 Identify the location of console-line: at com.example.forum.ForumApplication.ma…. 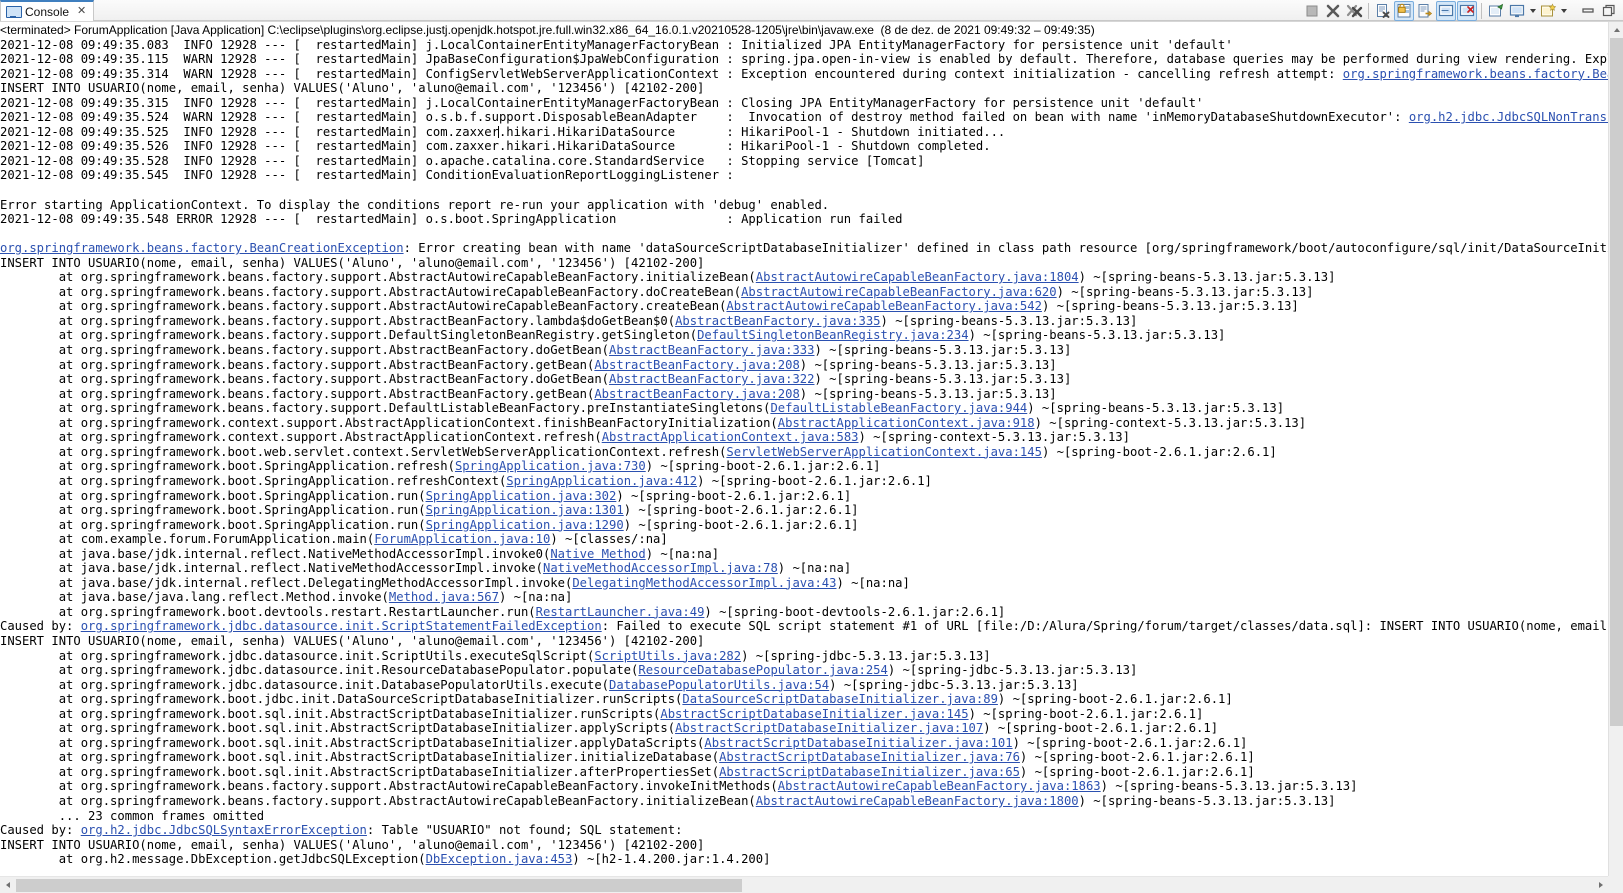
(334, 539).